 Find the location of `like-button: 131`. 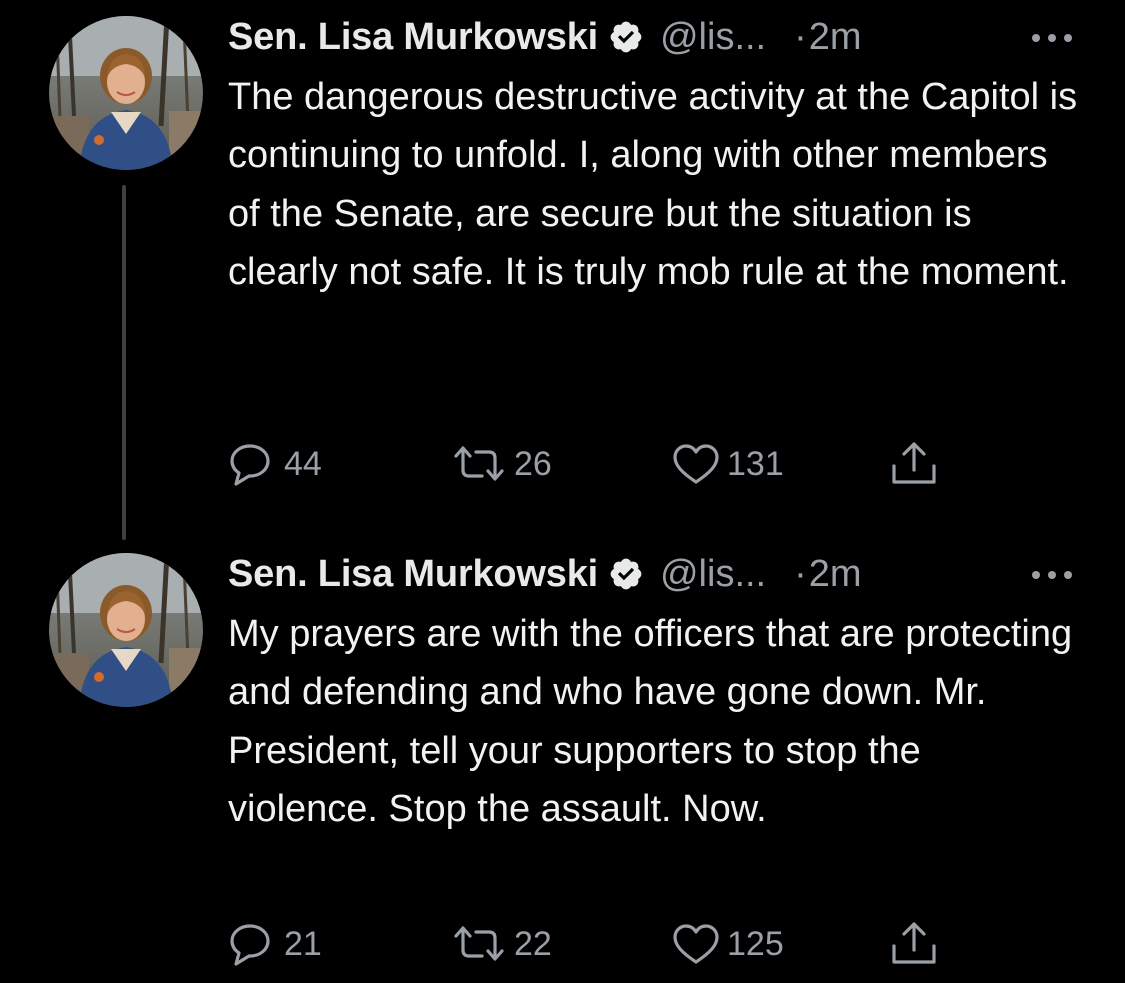

like-button: 131 is located at coordinates (727, 464).